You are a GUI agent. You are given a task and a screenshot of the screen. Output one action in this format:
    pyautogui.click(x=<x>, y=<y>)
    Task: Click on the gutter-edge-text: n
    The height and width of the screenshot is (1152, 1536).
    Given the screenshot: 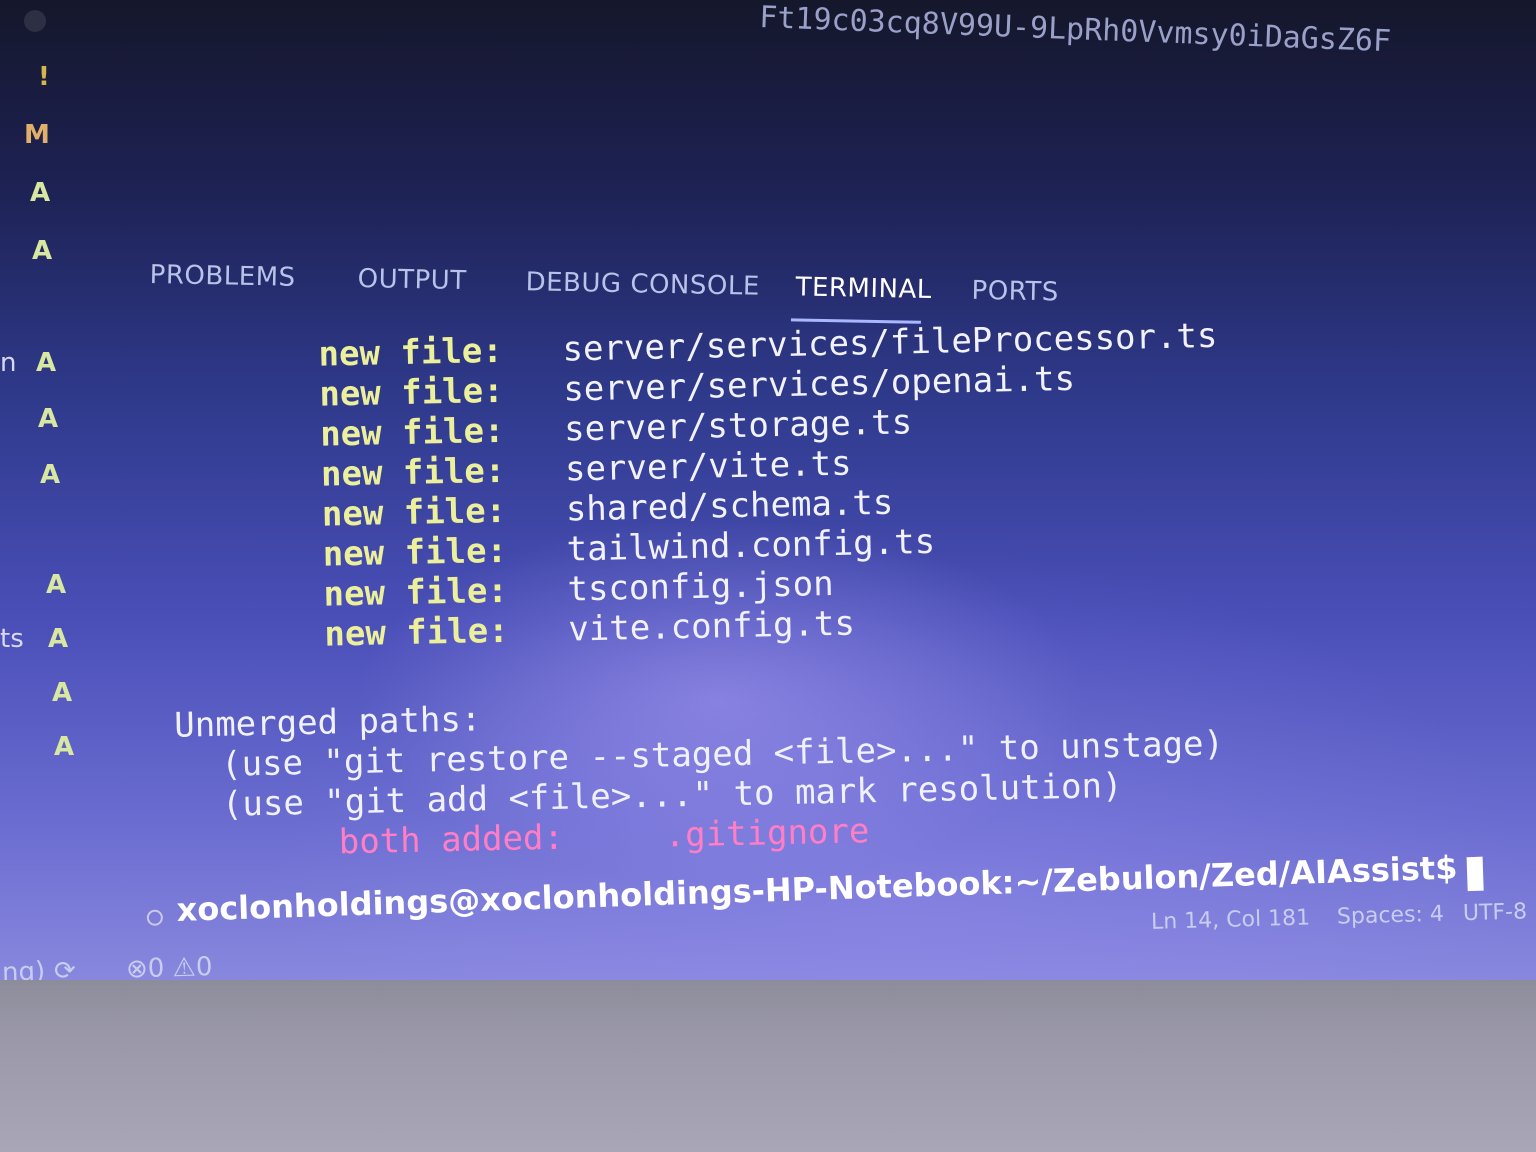 What is the action you would take?
    pyautogui.click(x=8, y=363)
    